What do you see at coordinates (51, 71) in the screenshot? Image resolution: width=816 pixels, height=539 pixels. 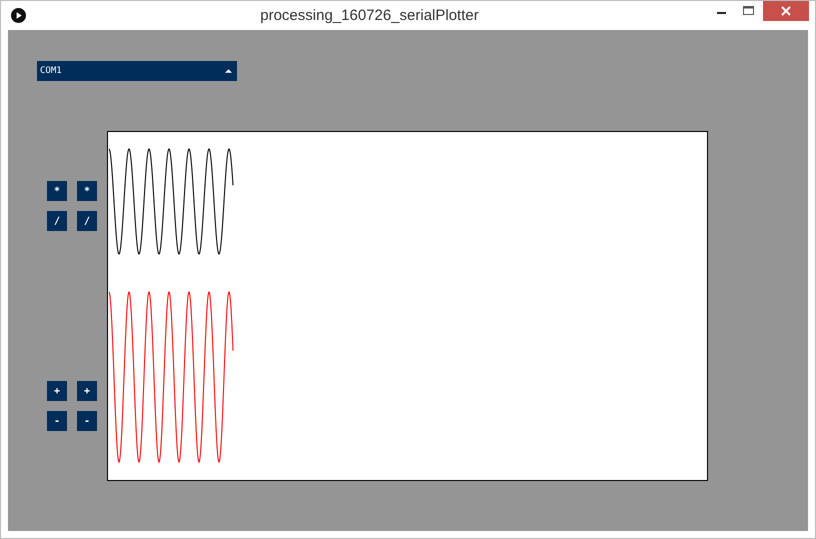 I see `dropdown-value: COM1` at bounding box center [51, 71].